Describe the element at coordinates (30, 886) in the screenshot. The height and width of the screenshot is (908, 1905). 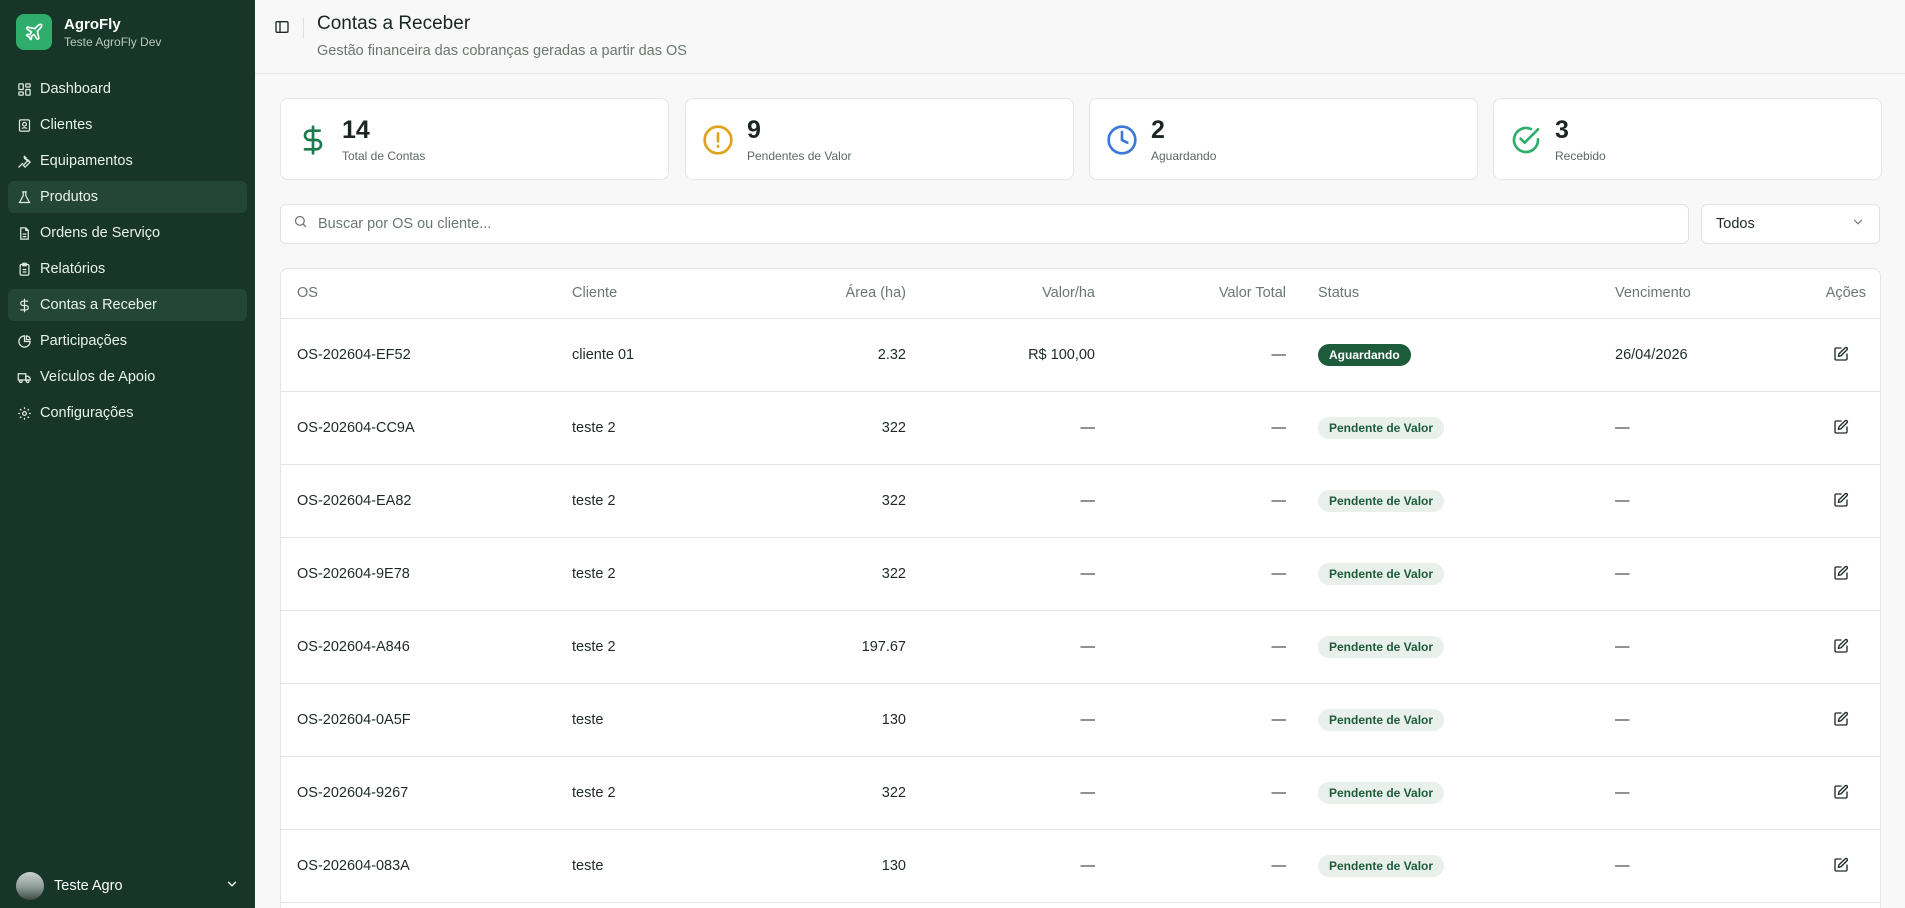
I see `avatar` at that location.